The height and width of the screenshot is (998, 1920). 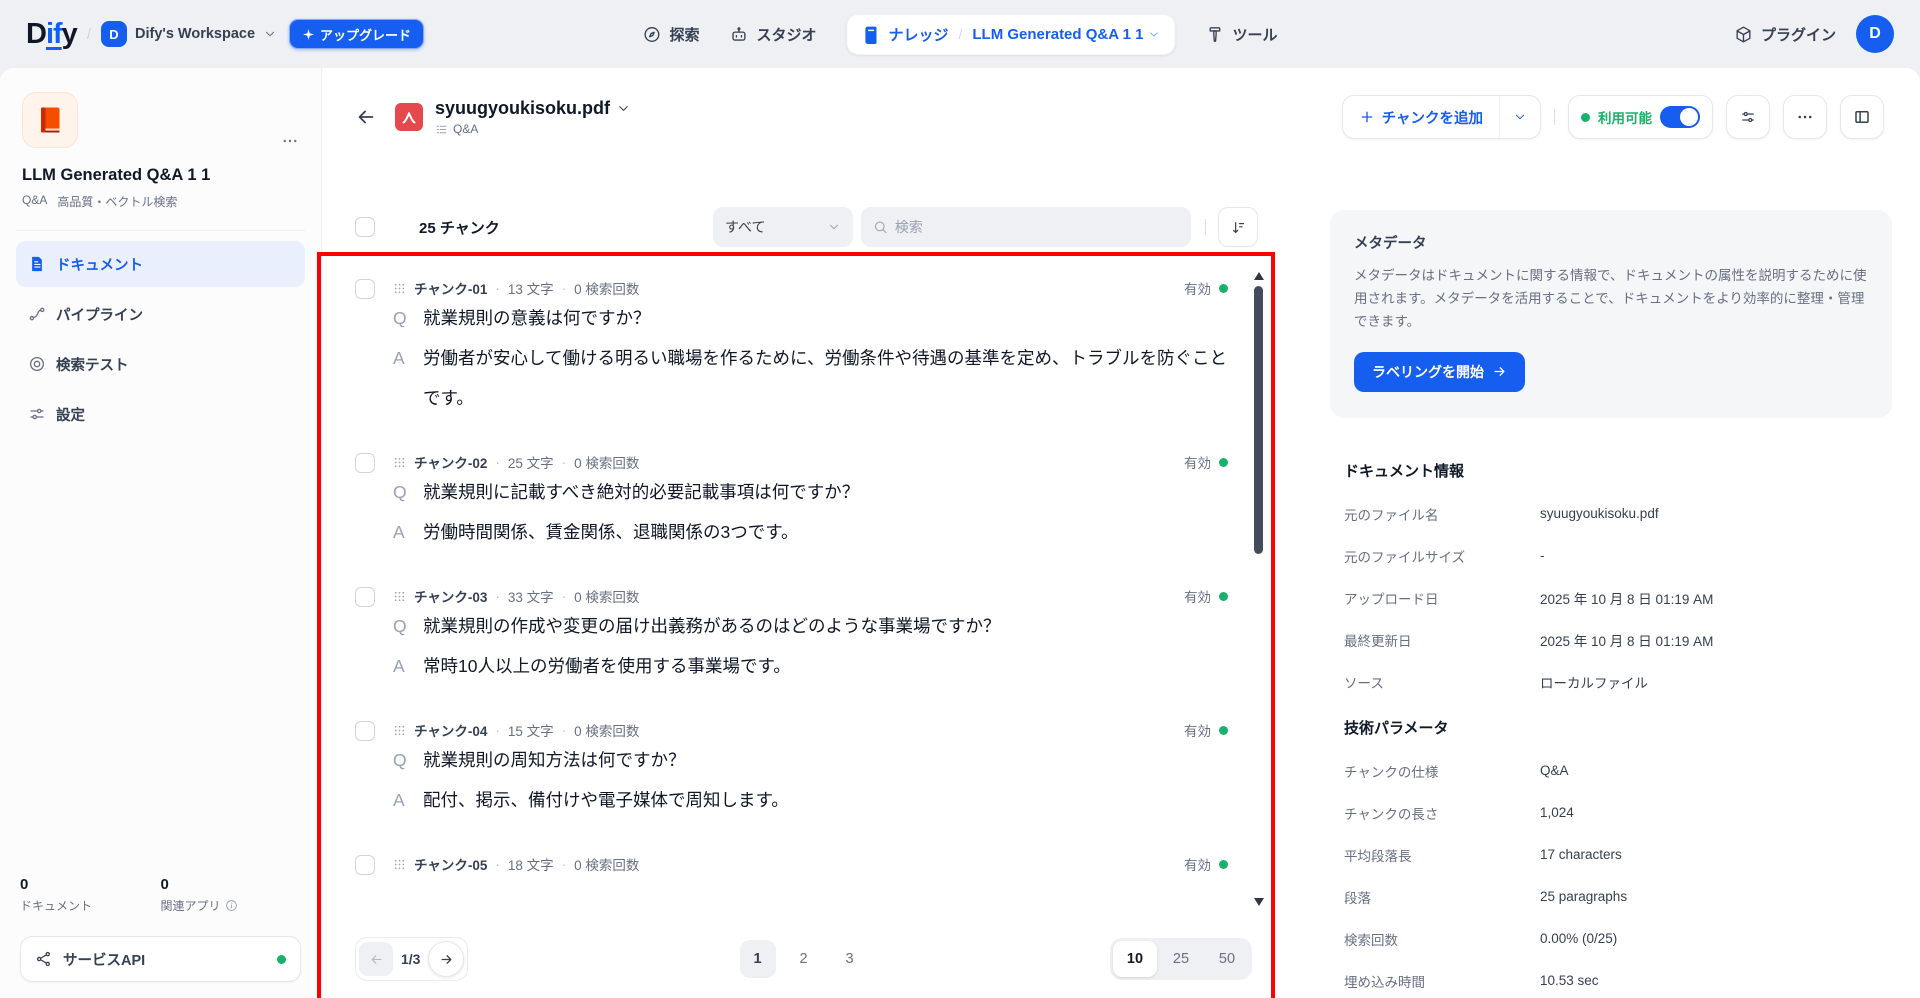 What do you see at coordinates (190, 906) in the screenshot?
I see `stat-label-text: 関連アプリ` at bounding box center [190, 906].